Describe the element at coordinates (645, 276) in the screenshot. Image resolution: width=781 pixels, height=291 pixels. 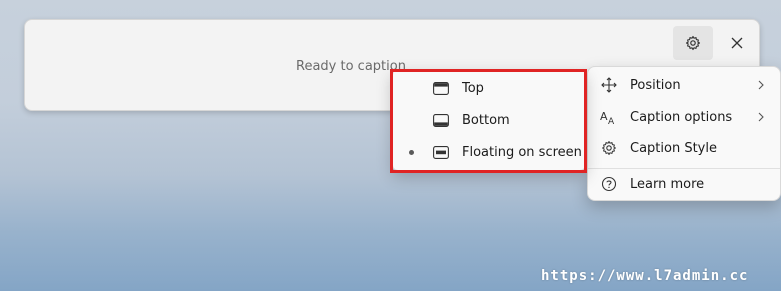
I see `watermark-text: https://www.l7admin.cc` at that location.